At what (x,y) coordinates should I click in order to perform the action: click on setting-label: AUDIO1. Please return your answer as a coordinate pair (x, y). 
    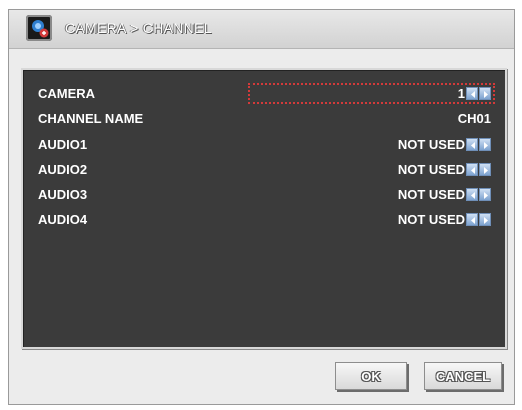
    Looking at the image, I should click on (63, 144).